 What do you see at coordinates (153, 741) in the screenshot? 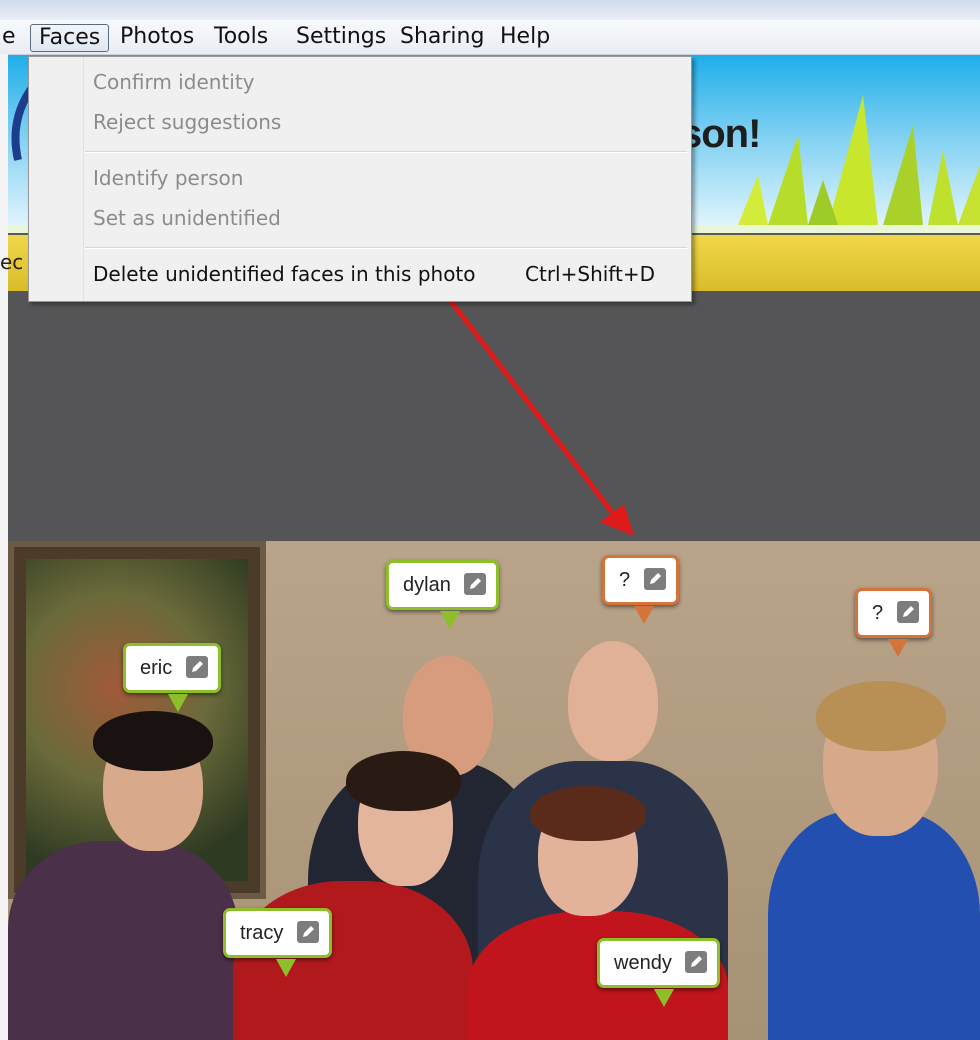
I see `hair-eric` at bounding box center [153, 741].